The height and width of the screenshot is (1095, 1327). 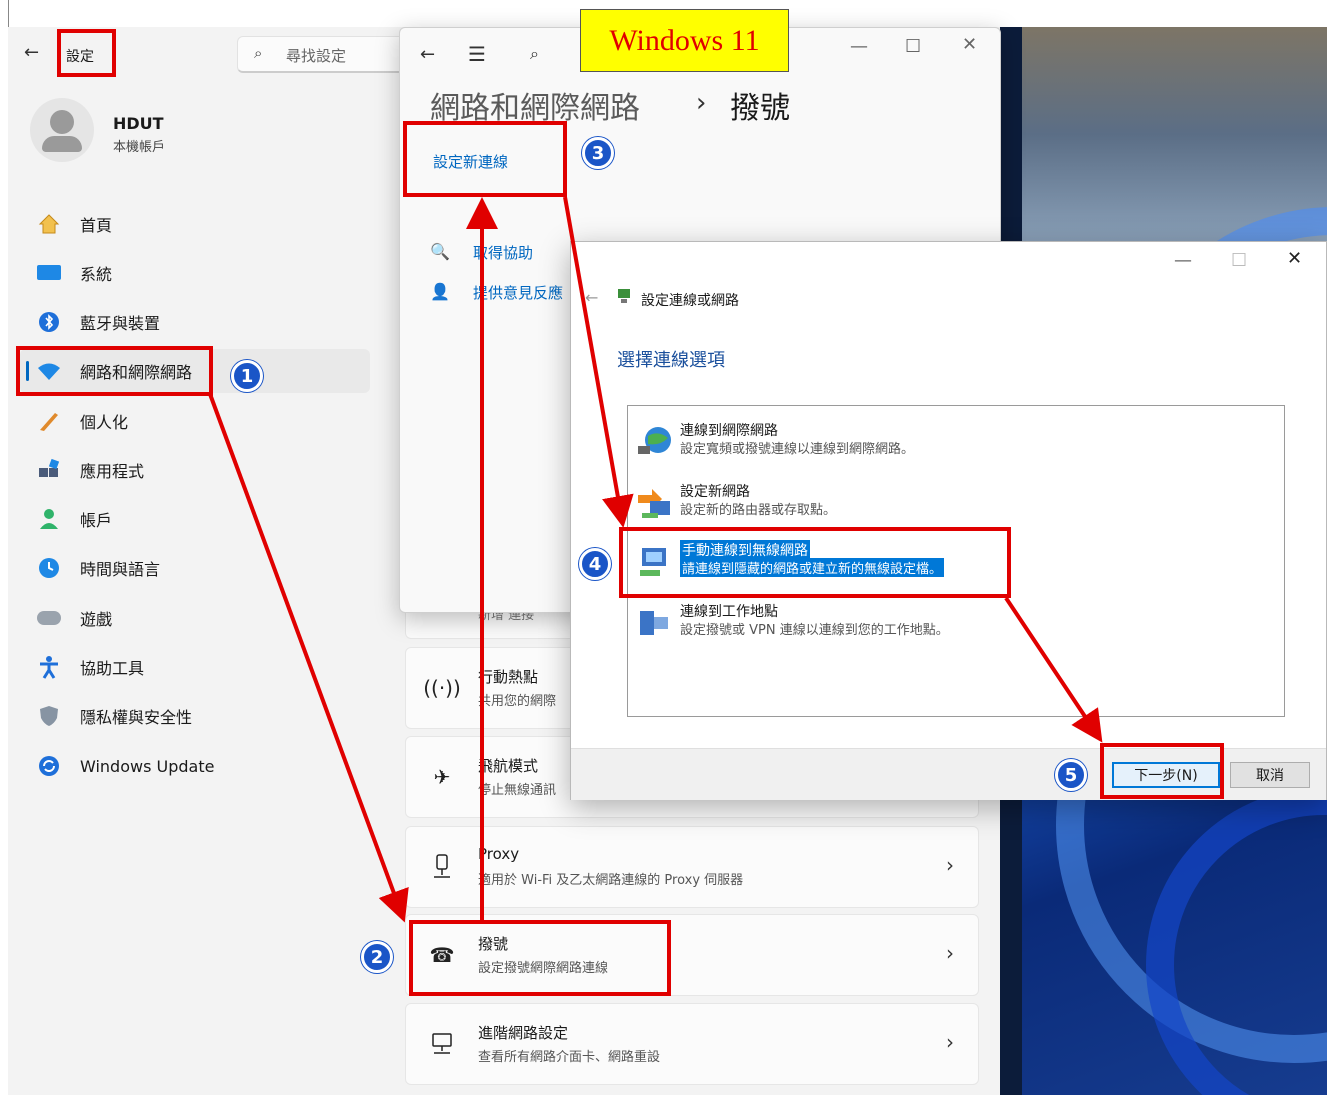 What do you see at coordinates (598, 153) in the screenshot?
I see `step-badge-3: 3` at bounding box center [598, 153].